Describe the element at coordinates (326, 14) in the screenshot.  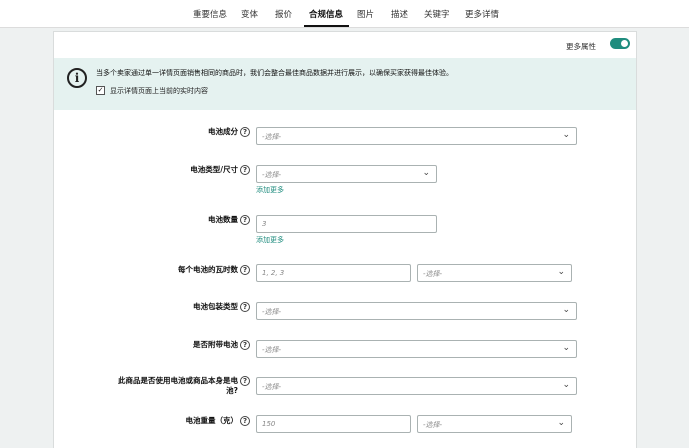
I see `tab-compliance: 合规信息` at that location.